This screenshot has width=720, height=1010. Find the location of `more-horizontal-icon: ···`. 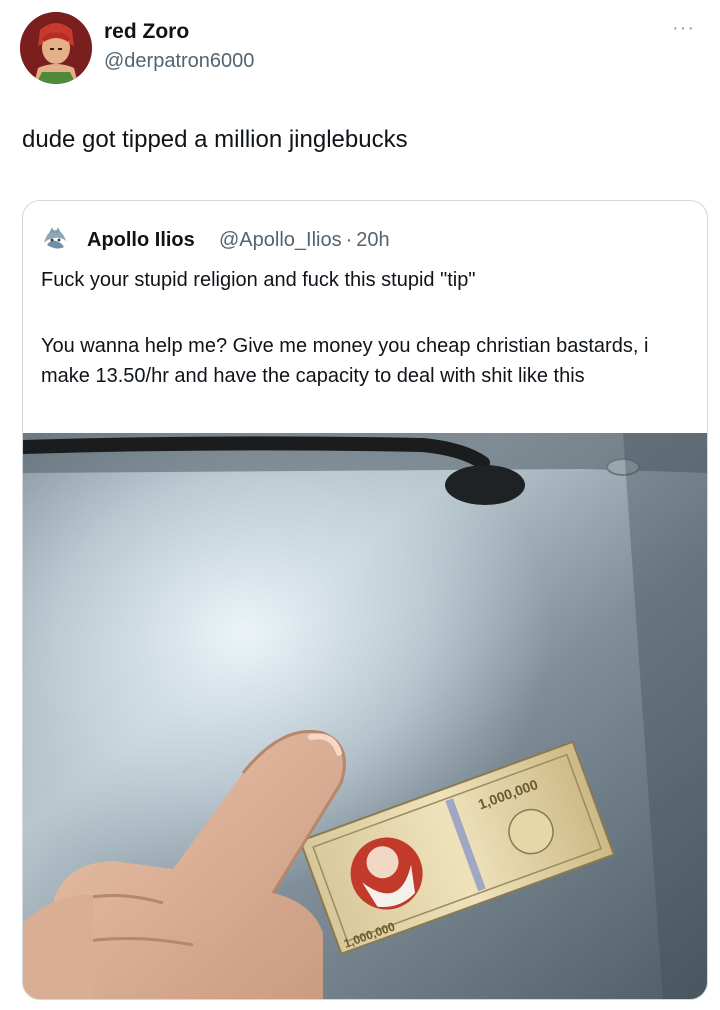

more-horizontal-icon: ··· is located at coordinates (687, 28).